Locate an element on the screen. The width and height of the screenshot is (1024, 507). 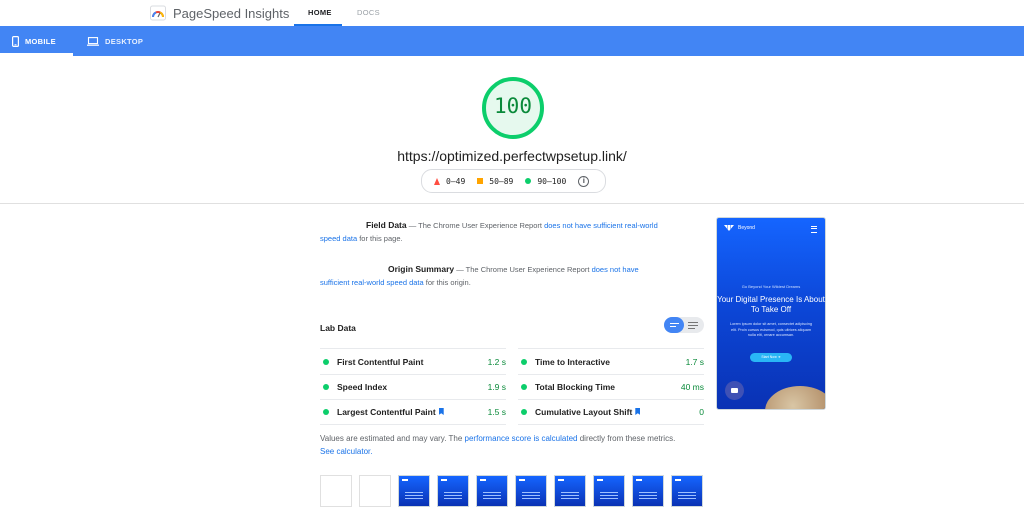
pagespeed-logo-icon is located at coordinates (158, 13).